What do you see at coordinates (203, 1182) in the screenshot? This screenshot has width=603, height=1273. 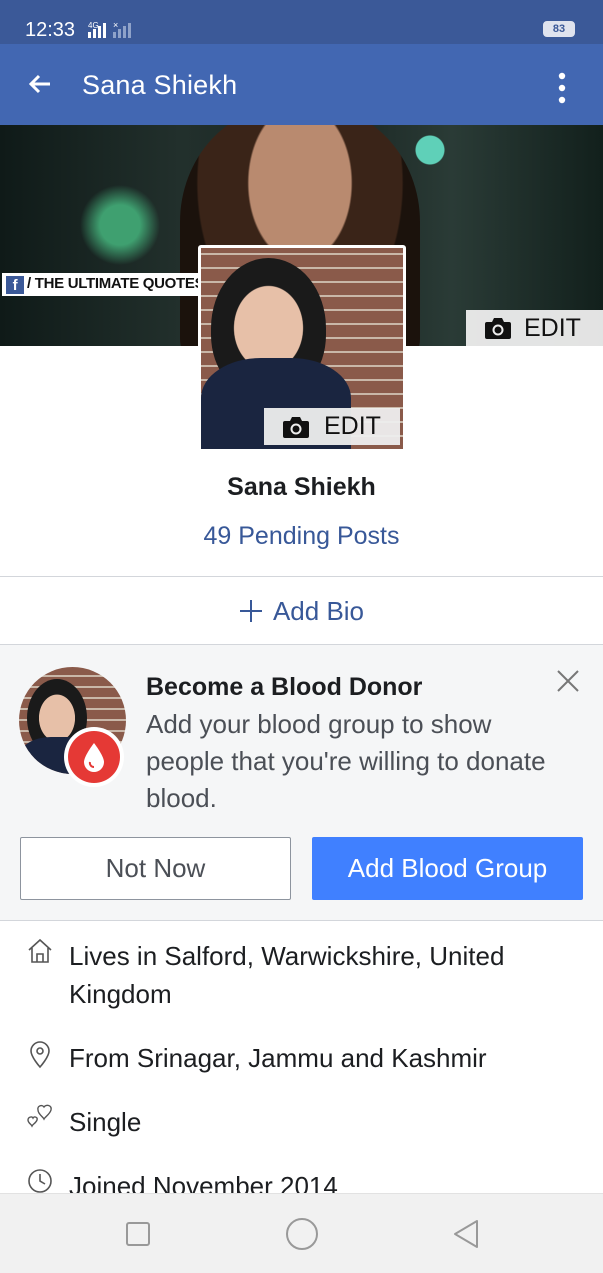 I see `intro-text: Joined November 2014` at bounding box center [203, 1182].